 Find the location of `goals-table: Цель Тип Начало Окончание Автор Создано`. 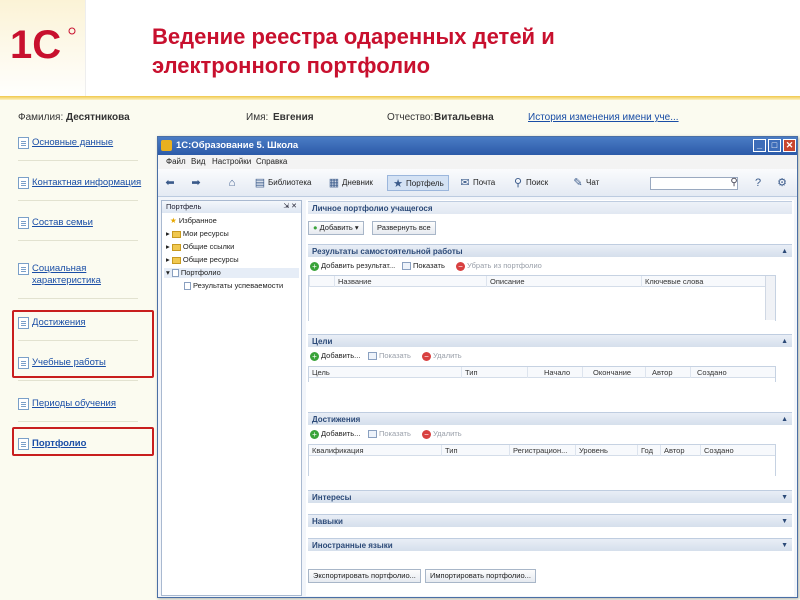

goals-table: Цель Тип Начало Окончание Автор Создано is located at coordinates (542, 374).